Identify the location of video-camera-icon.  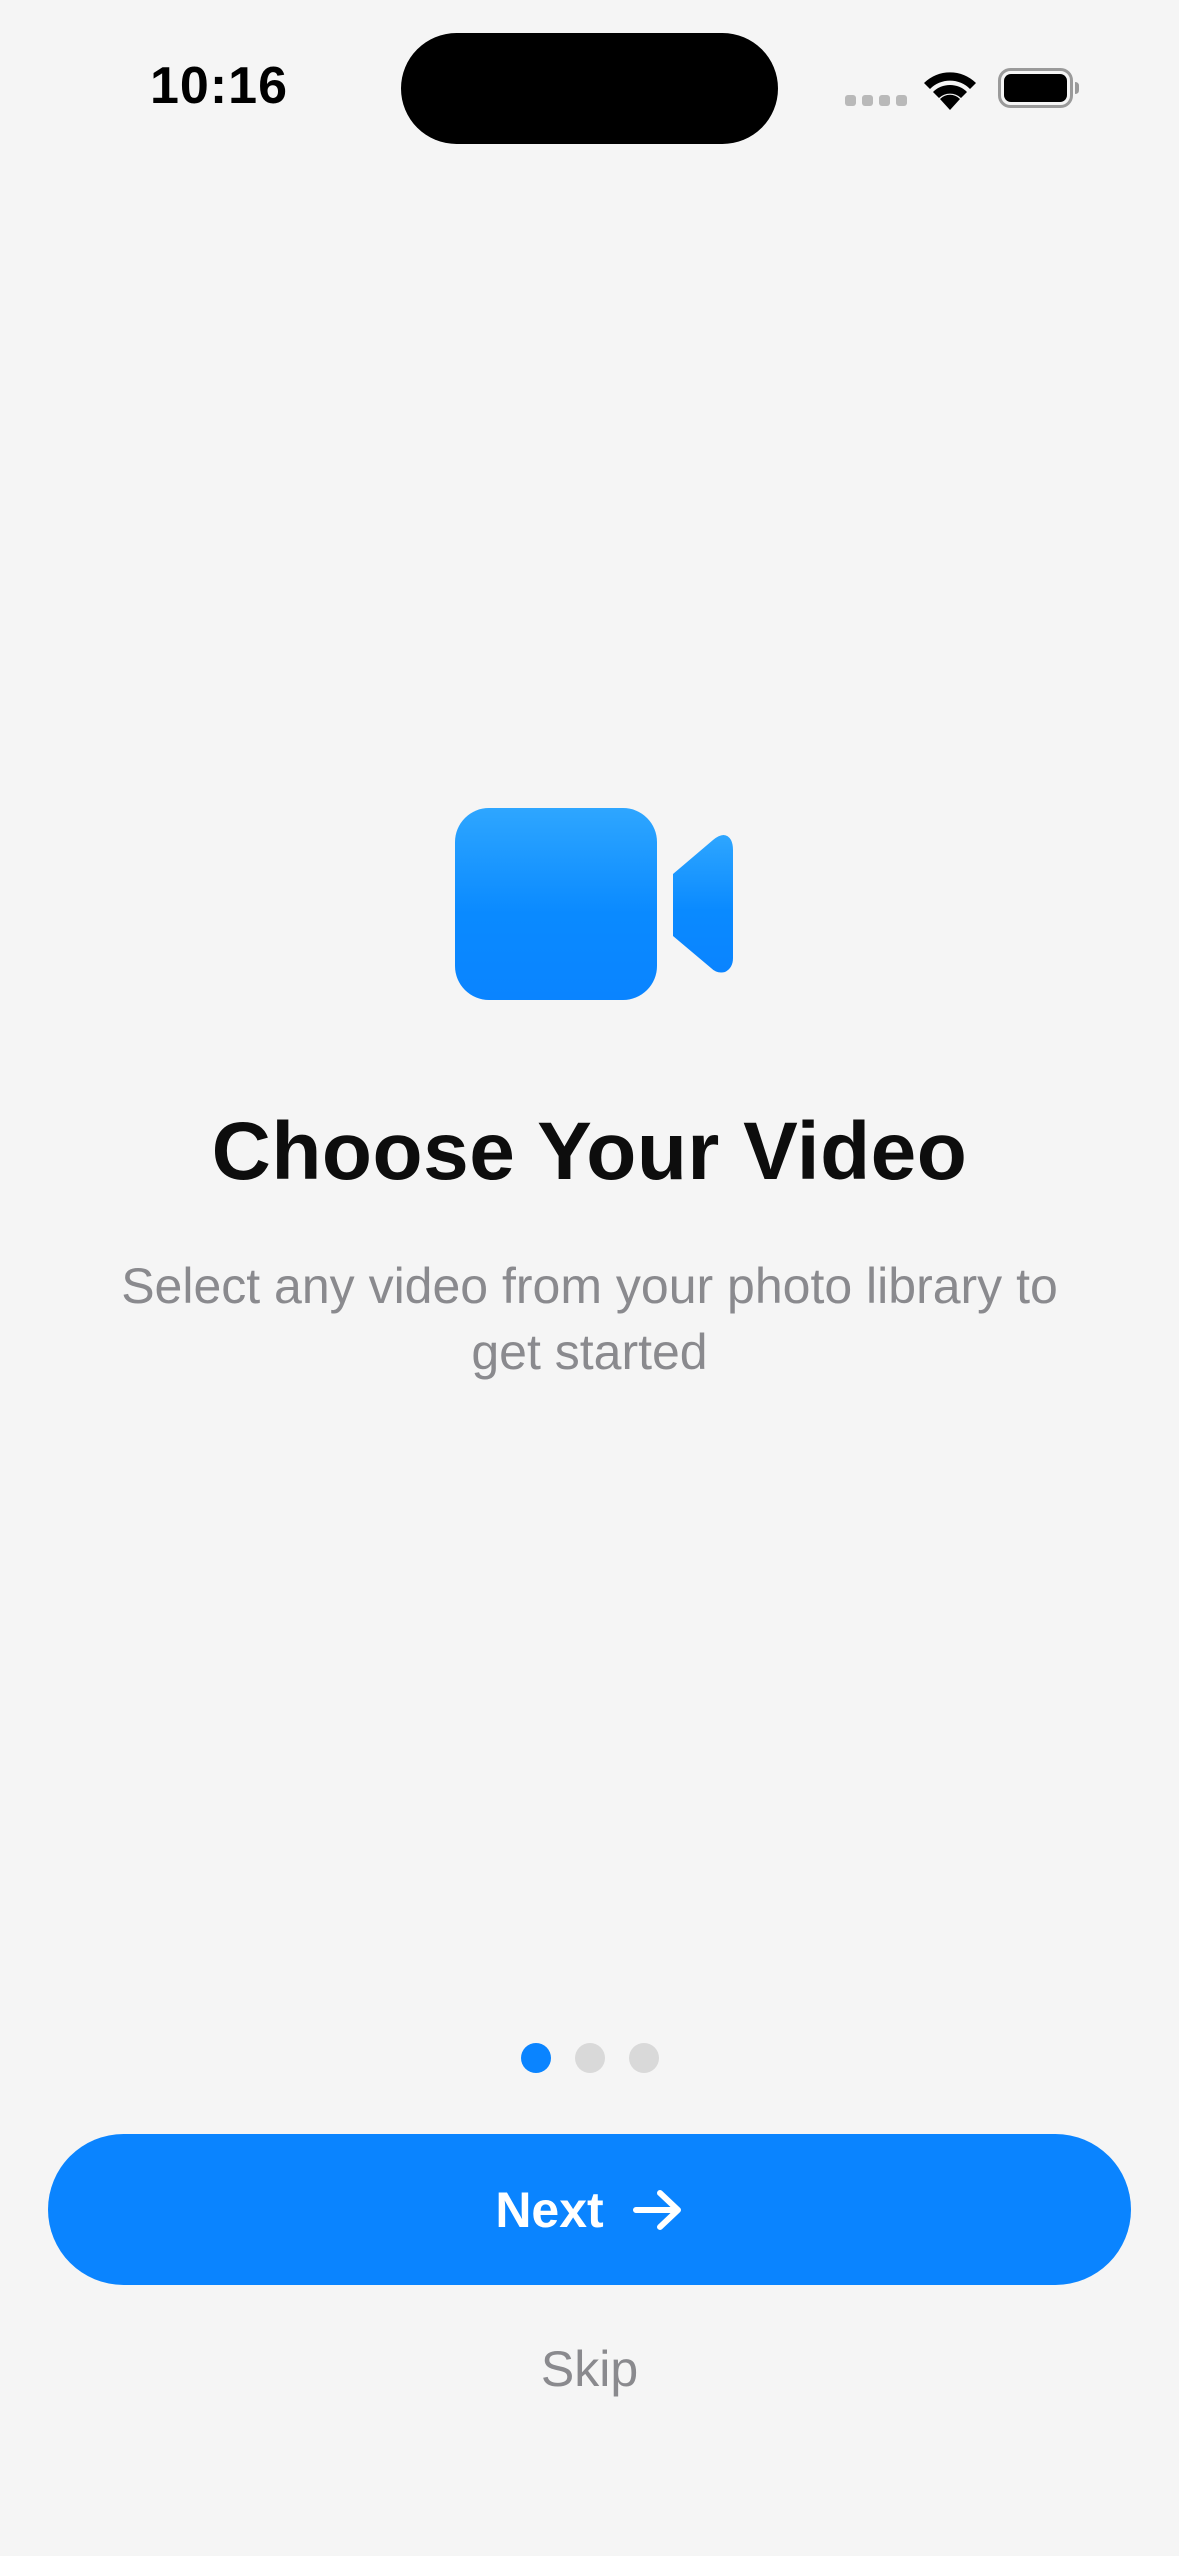
(594, 904).